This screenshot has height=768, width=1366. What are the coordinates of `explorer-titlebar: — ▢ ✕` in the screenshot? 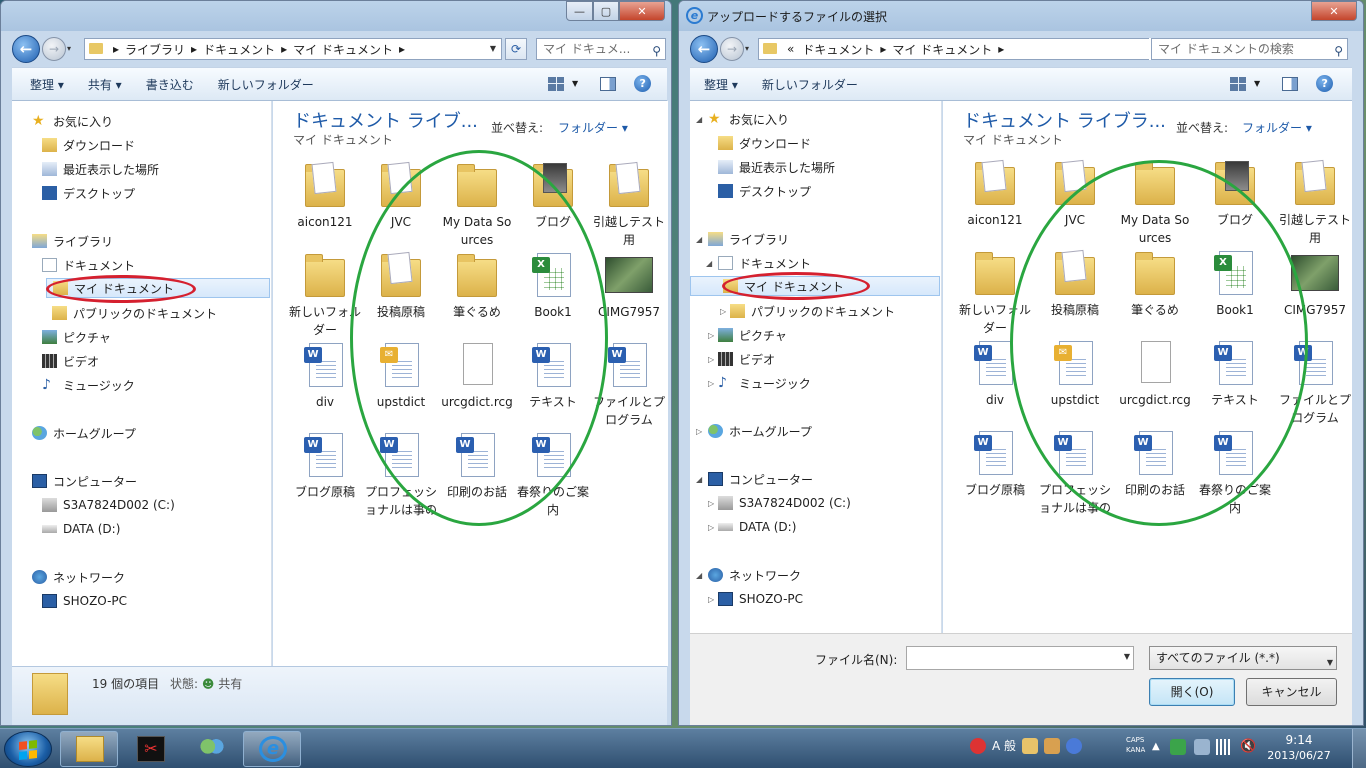 It's located at (336, 16).